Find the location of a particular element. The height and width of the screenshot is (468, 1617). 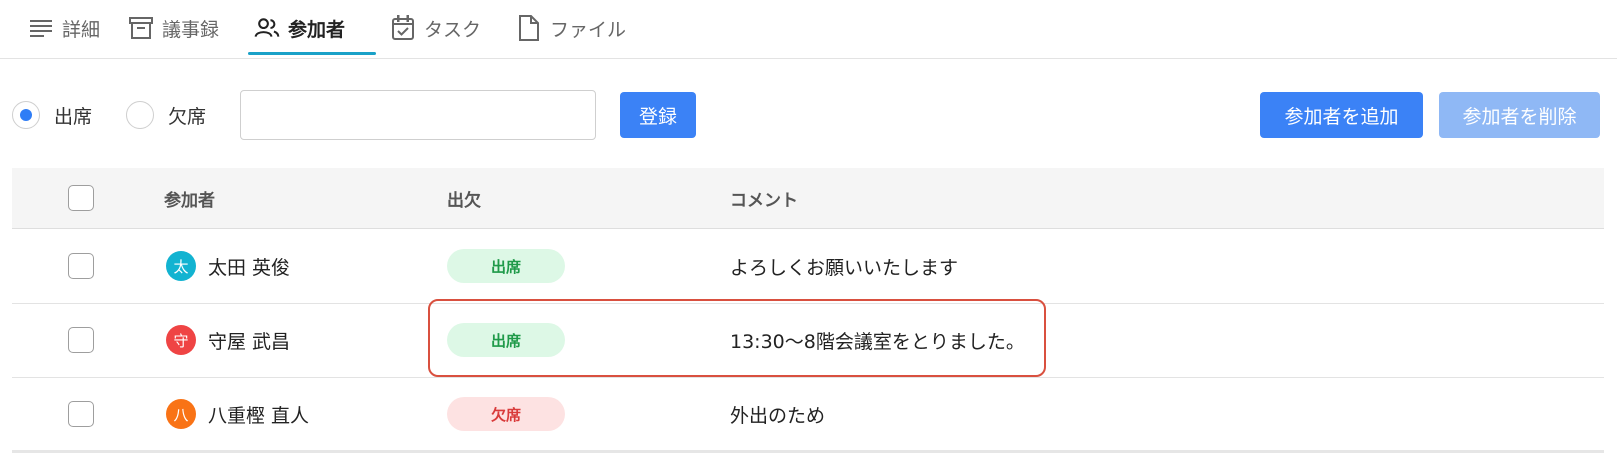

register-button-label: 登録 is located at coordinates (657, 116).